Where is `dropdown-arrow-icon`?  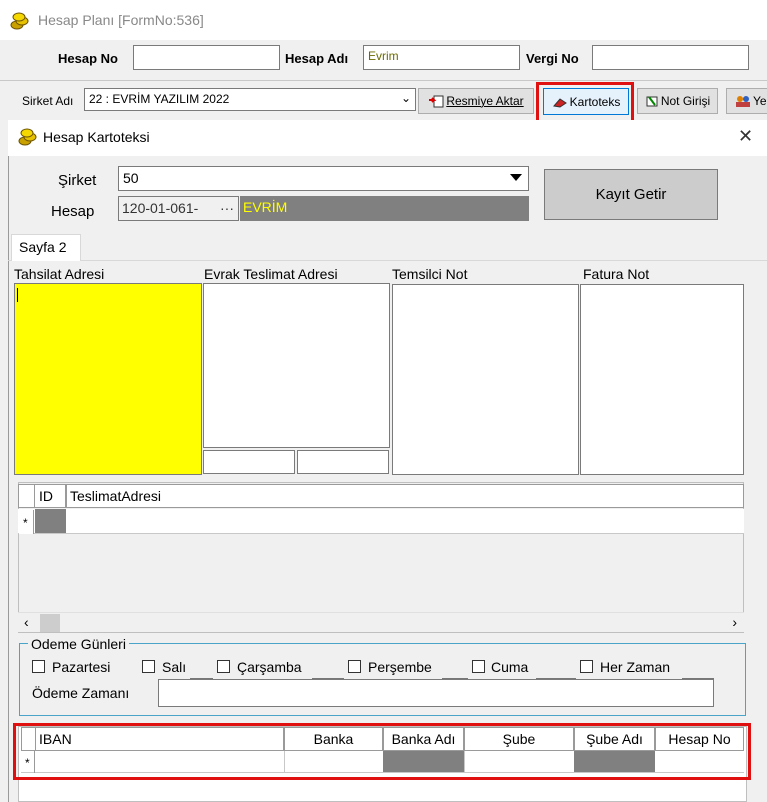
dropdown-arrow-icon is located at coordinates (516, 177).